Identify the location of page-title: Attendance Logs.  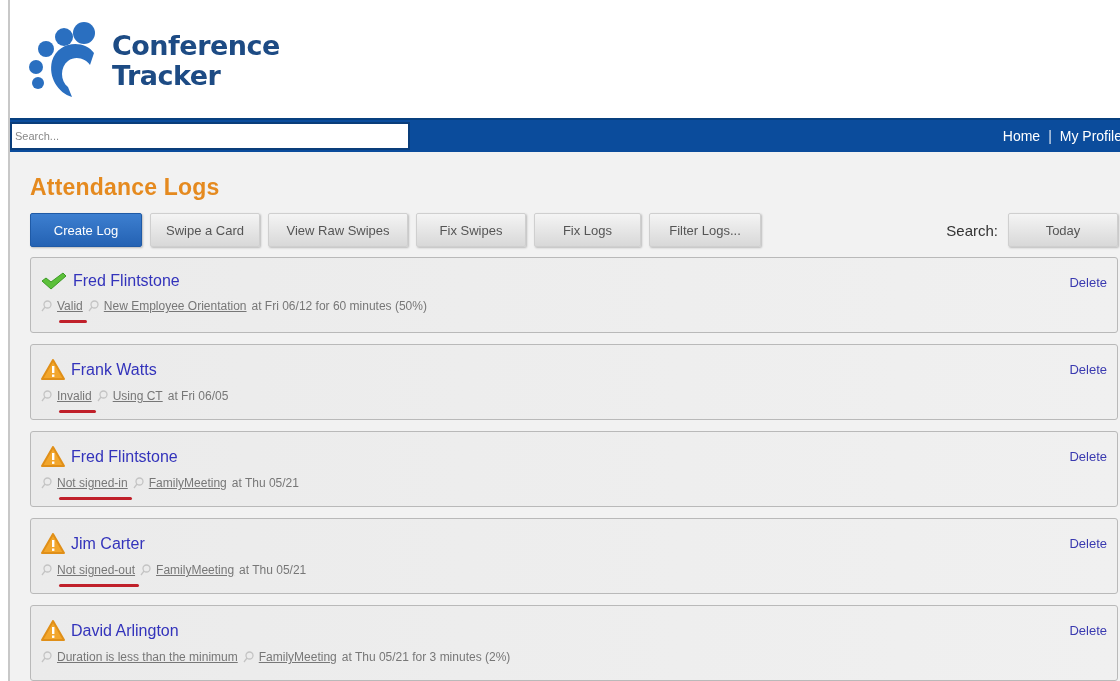
(125, 187).